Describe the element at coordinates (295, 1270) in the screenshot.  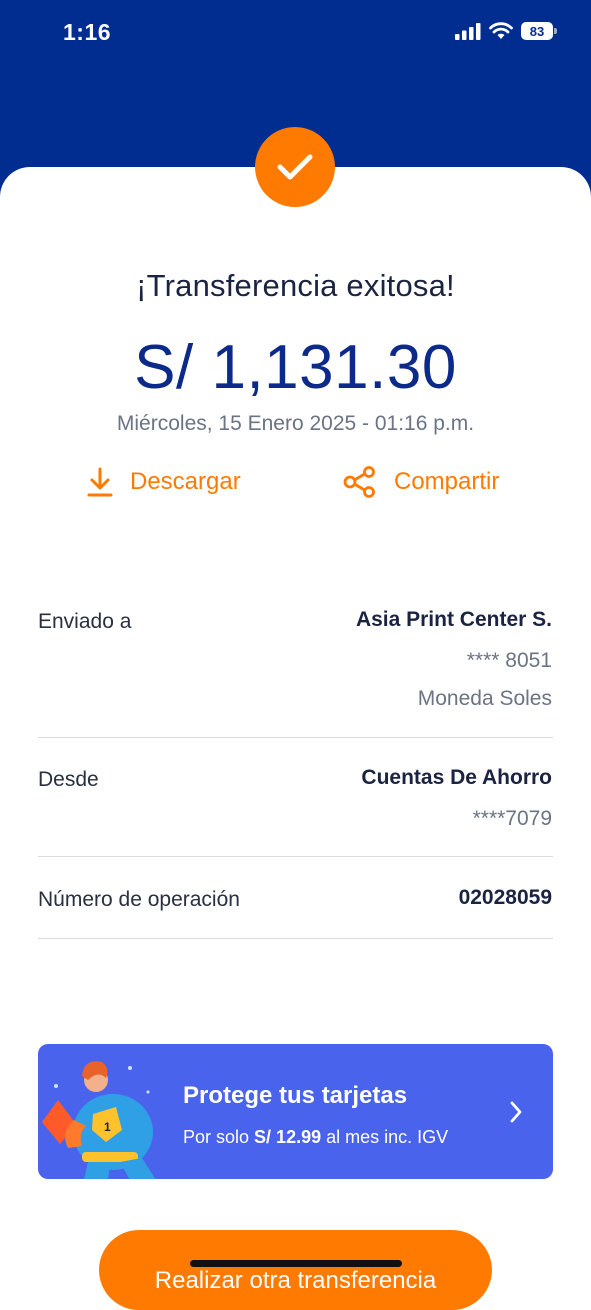
I see `new-transfer-button: Realizar otra transferencia` at that location.